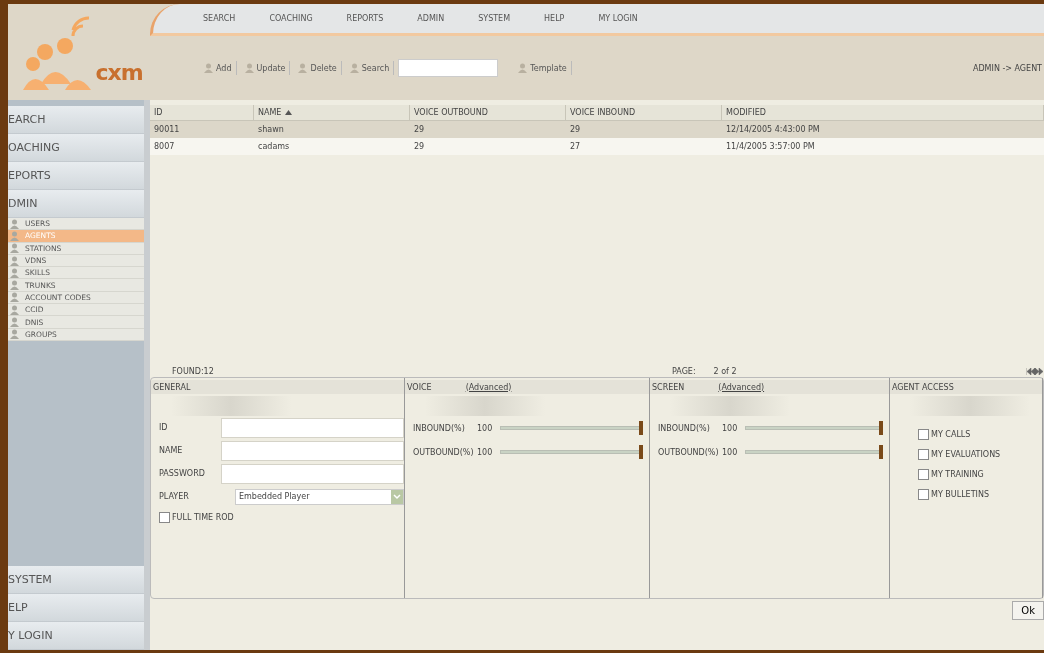  What do you see at coordinates (318, 68) in the screenshot?
I see `toolbar-button: Delete` at bounding box center [318, 68].